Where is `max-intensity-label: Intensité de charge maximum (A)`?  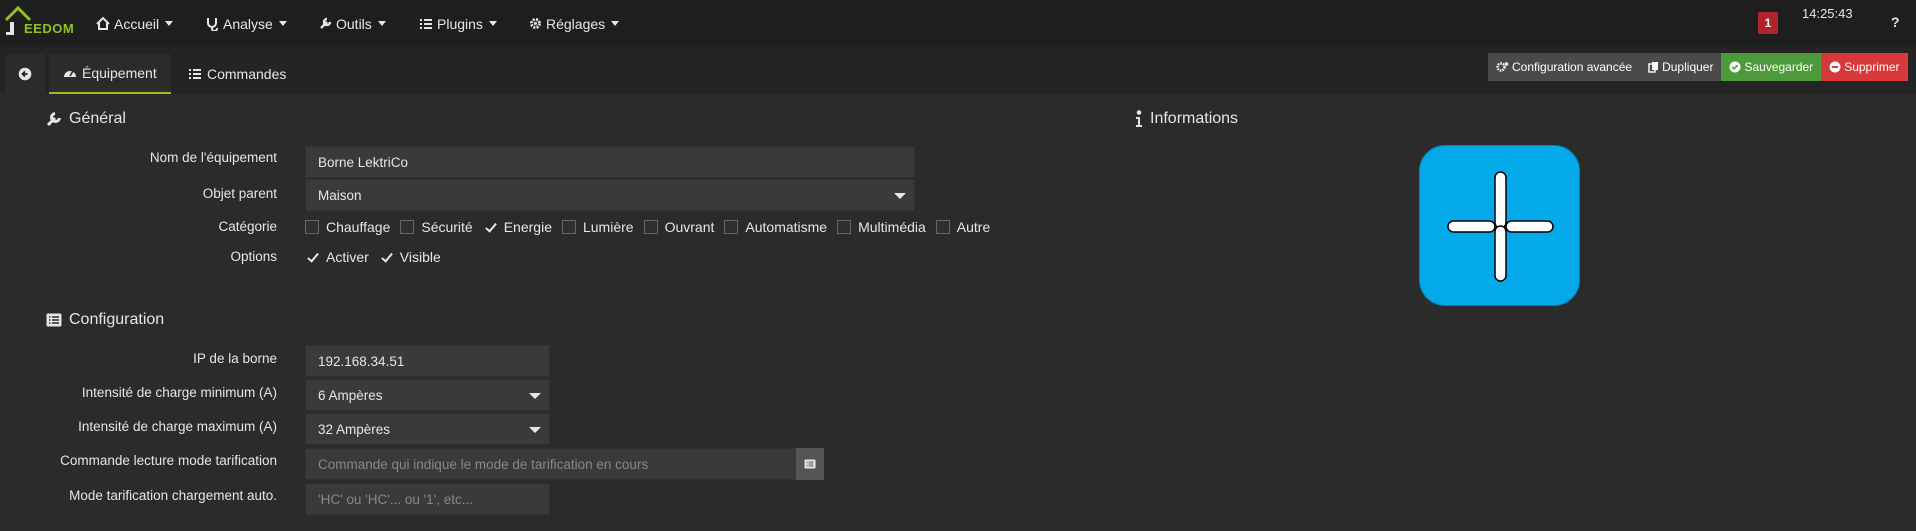 max-intensity-label: Intensité de charge maximum (A) is located at coordinates (177, 426).